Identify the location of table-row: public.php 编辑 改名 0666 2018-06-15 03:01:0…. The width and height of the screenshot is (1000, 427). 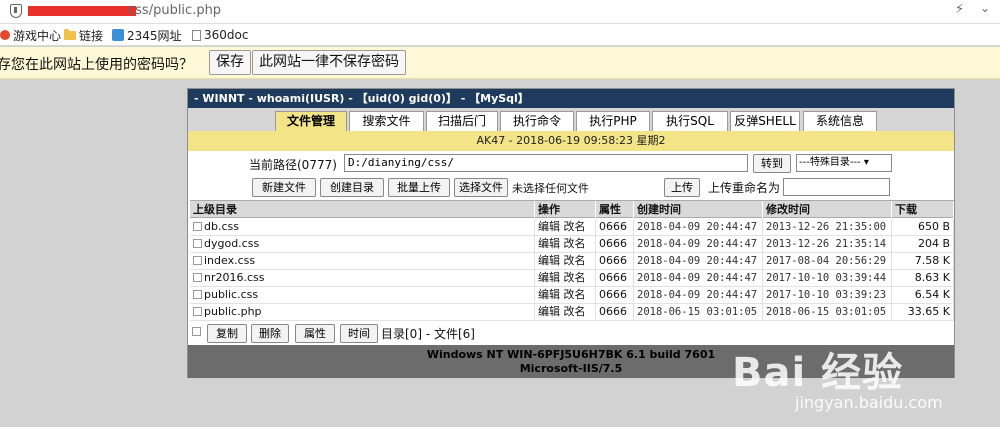
(572, 312).